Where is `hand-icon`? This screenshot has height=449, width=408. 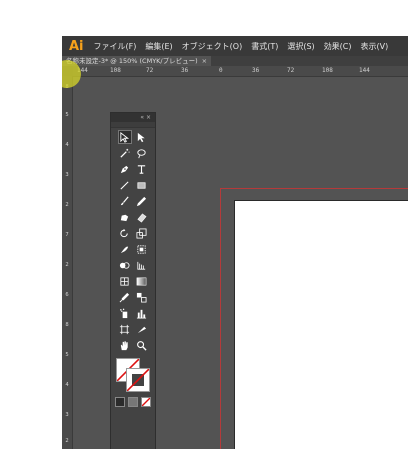 hand-icon is located at coordinates (125, 345).